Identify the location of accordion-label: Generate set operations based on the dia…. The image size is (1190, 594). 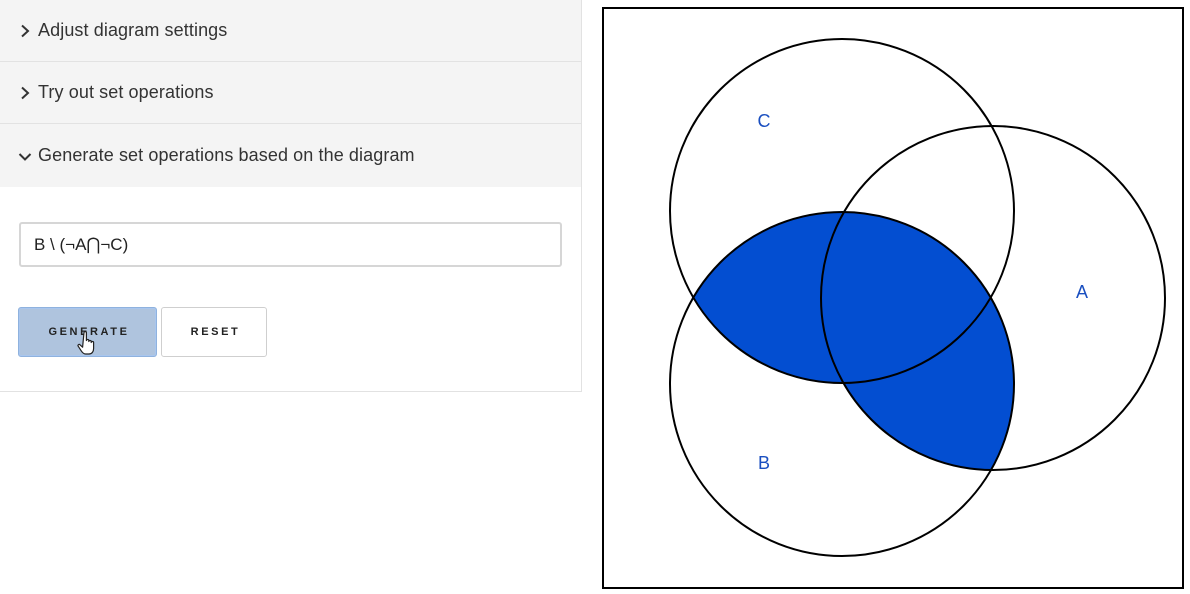
(226, 155).